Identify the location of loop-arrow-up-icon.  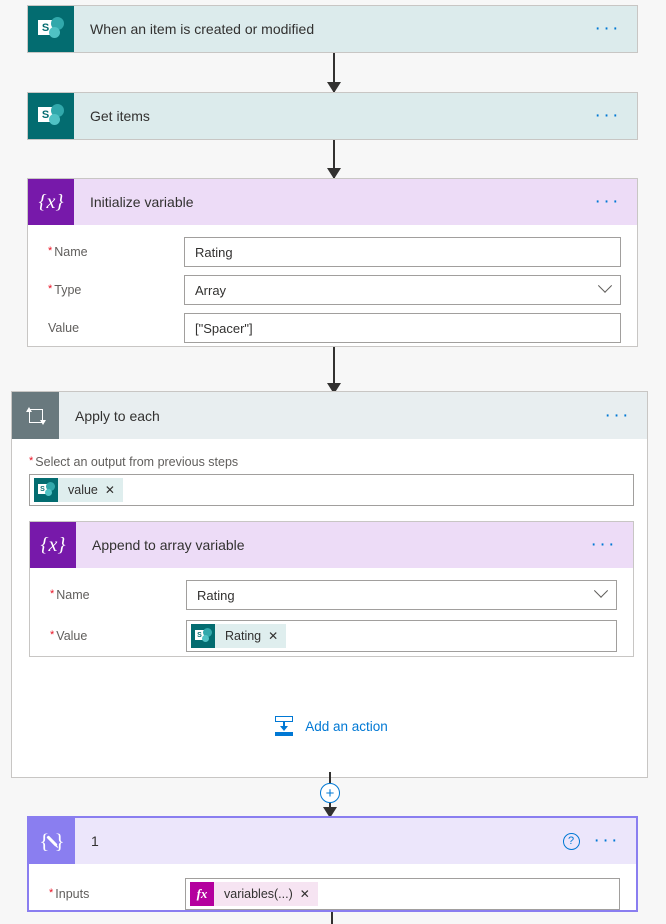
(28, 409).